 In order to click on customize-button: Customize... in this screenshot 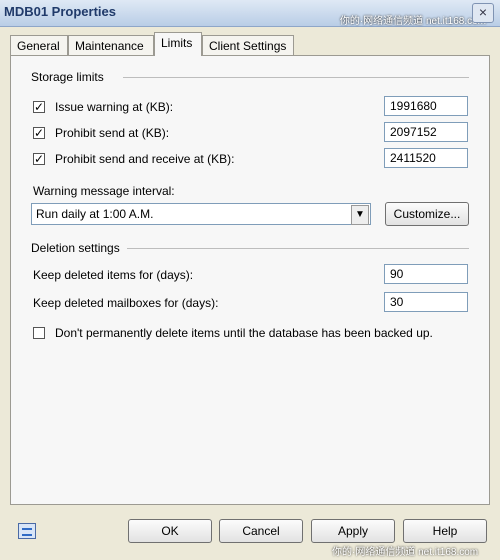, I will do `click(427, 214)`.